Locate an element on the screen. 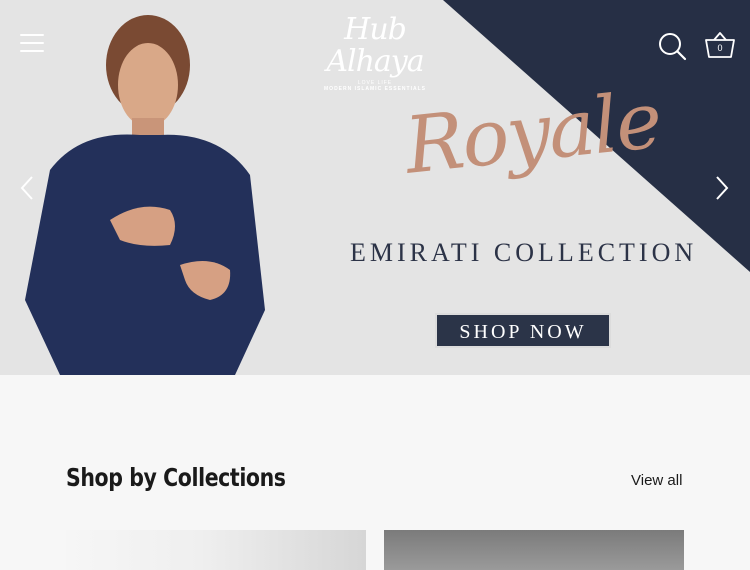 Image resolution: width=750 pixels, height=570 pixels. chevron-right-icon is located at coordinates (722, 188).